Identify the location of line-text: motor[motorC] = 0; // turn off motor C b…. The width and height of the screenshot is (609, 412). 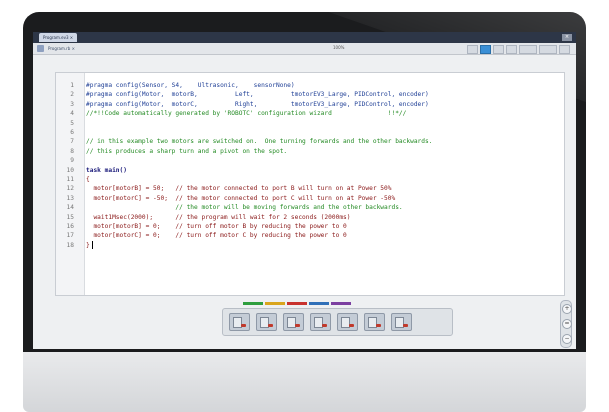
(216, 236).